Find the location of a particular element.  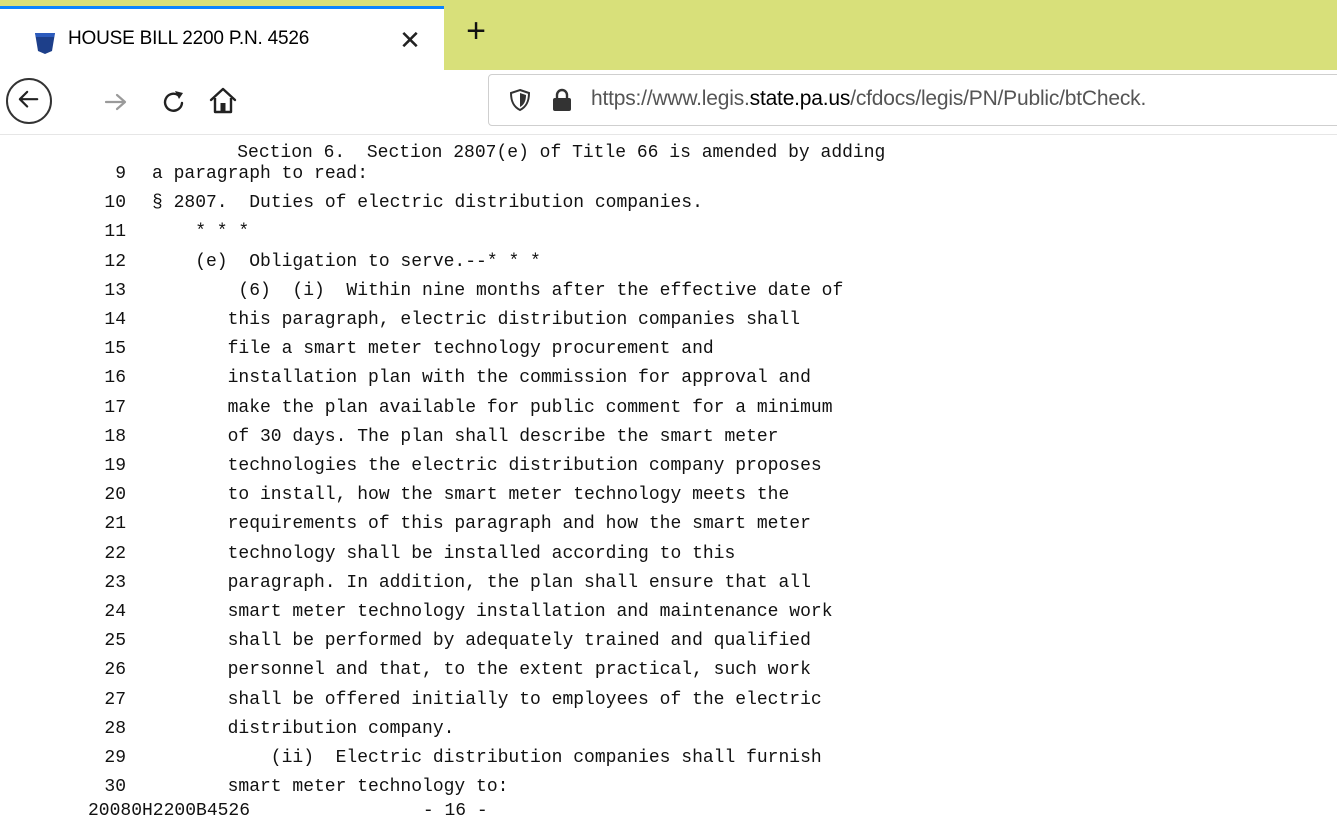

line-number: 21 is located at coordinates (115, 524).